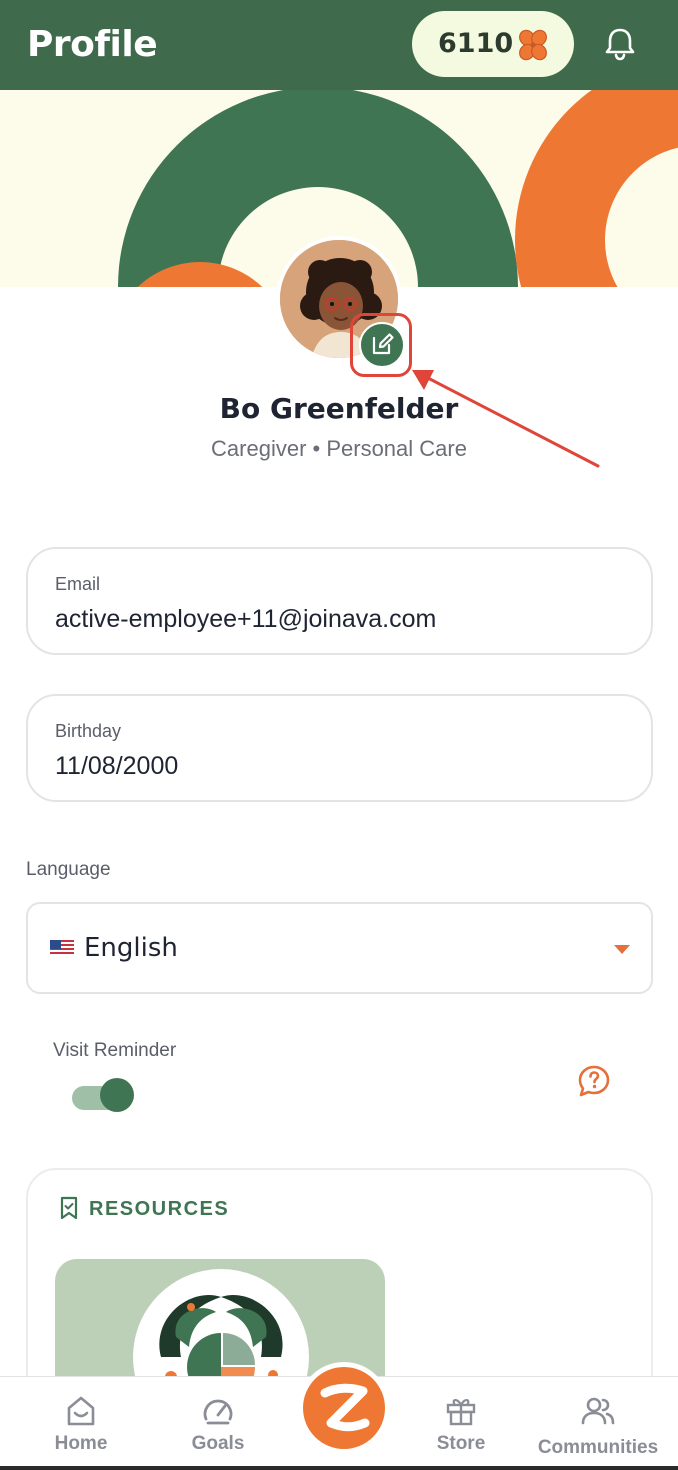 This screenshot has height=1470, width=678. I want to click on language-label: Language, so click(68, 869).